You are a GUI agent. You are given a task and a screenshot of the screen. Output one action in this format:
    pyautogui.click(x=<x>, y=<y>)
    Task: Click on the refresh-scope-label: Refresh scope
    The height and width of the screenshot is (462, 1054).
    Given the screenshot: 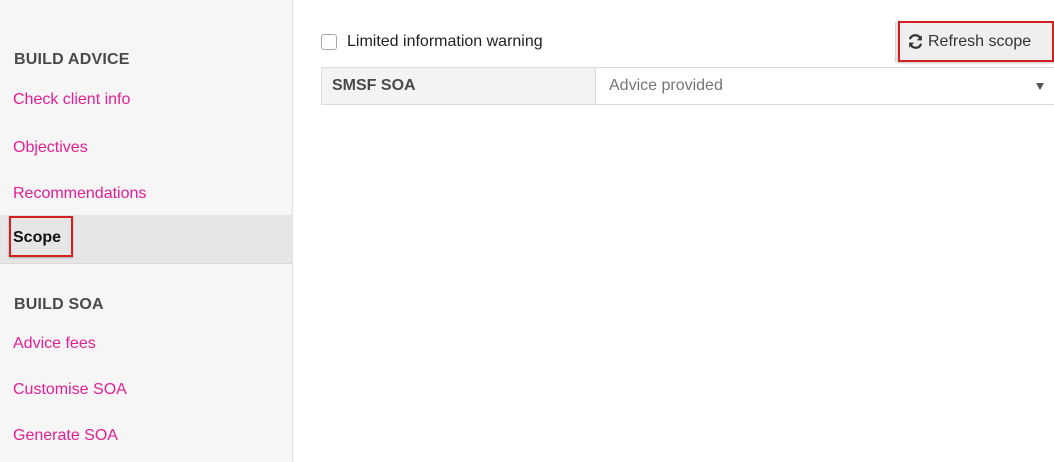 What is the action you would take?
    pyautogui.click(x=980, y=41)
    